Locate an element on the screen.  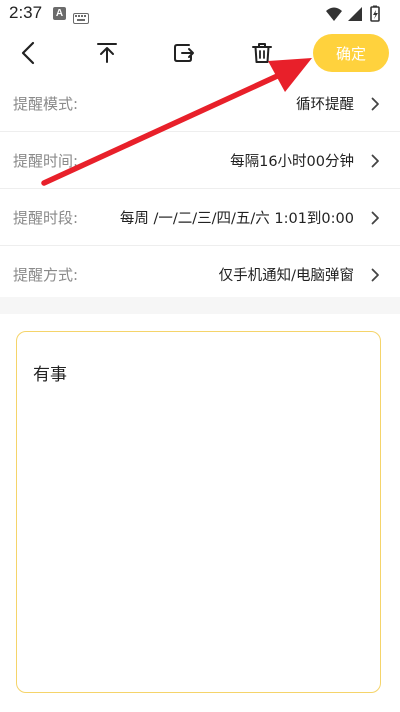
setting-value: 每周 /一/二/三/四/五/六 1:01到0:00 is located at coordinates (236, 218).